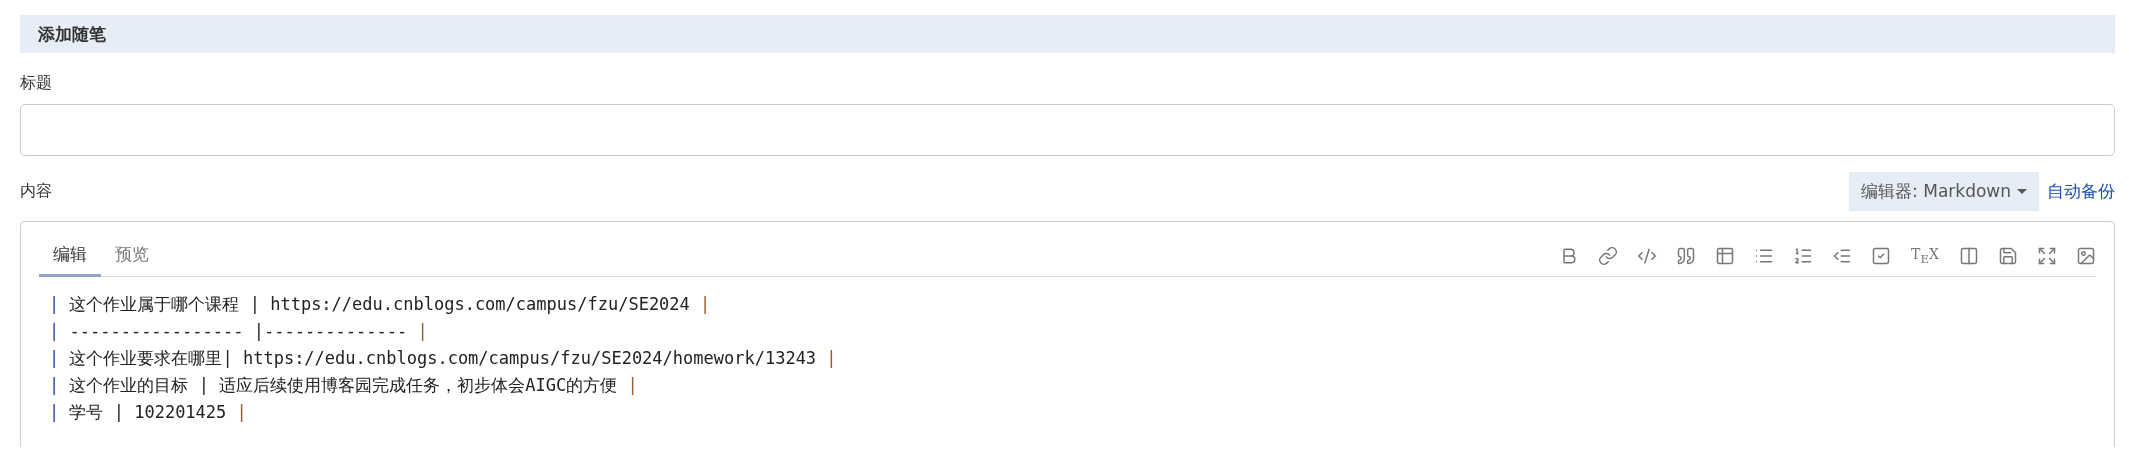  Describe the element at coordinates (36, 83) in the screenshot. I see `field-label: 标题` at that location.